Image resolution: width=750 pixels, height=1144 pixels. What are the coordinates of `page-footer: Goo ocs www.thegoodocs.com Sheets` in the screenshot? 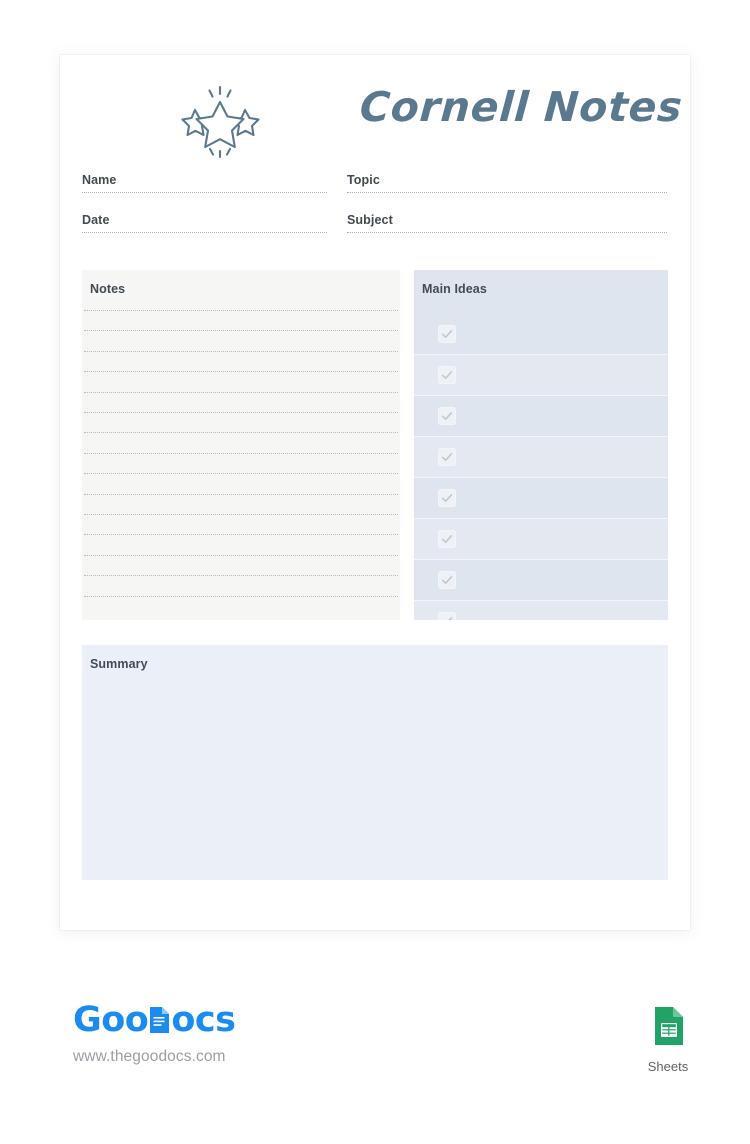 It's located at (375, 1040).